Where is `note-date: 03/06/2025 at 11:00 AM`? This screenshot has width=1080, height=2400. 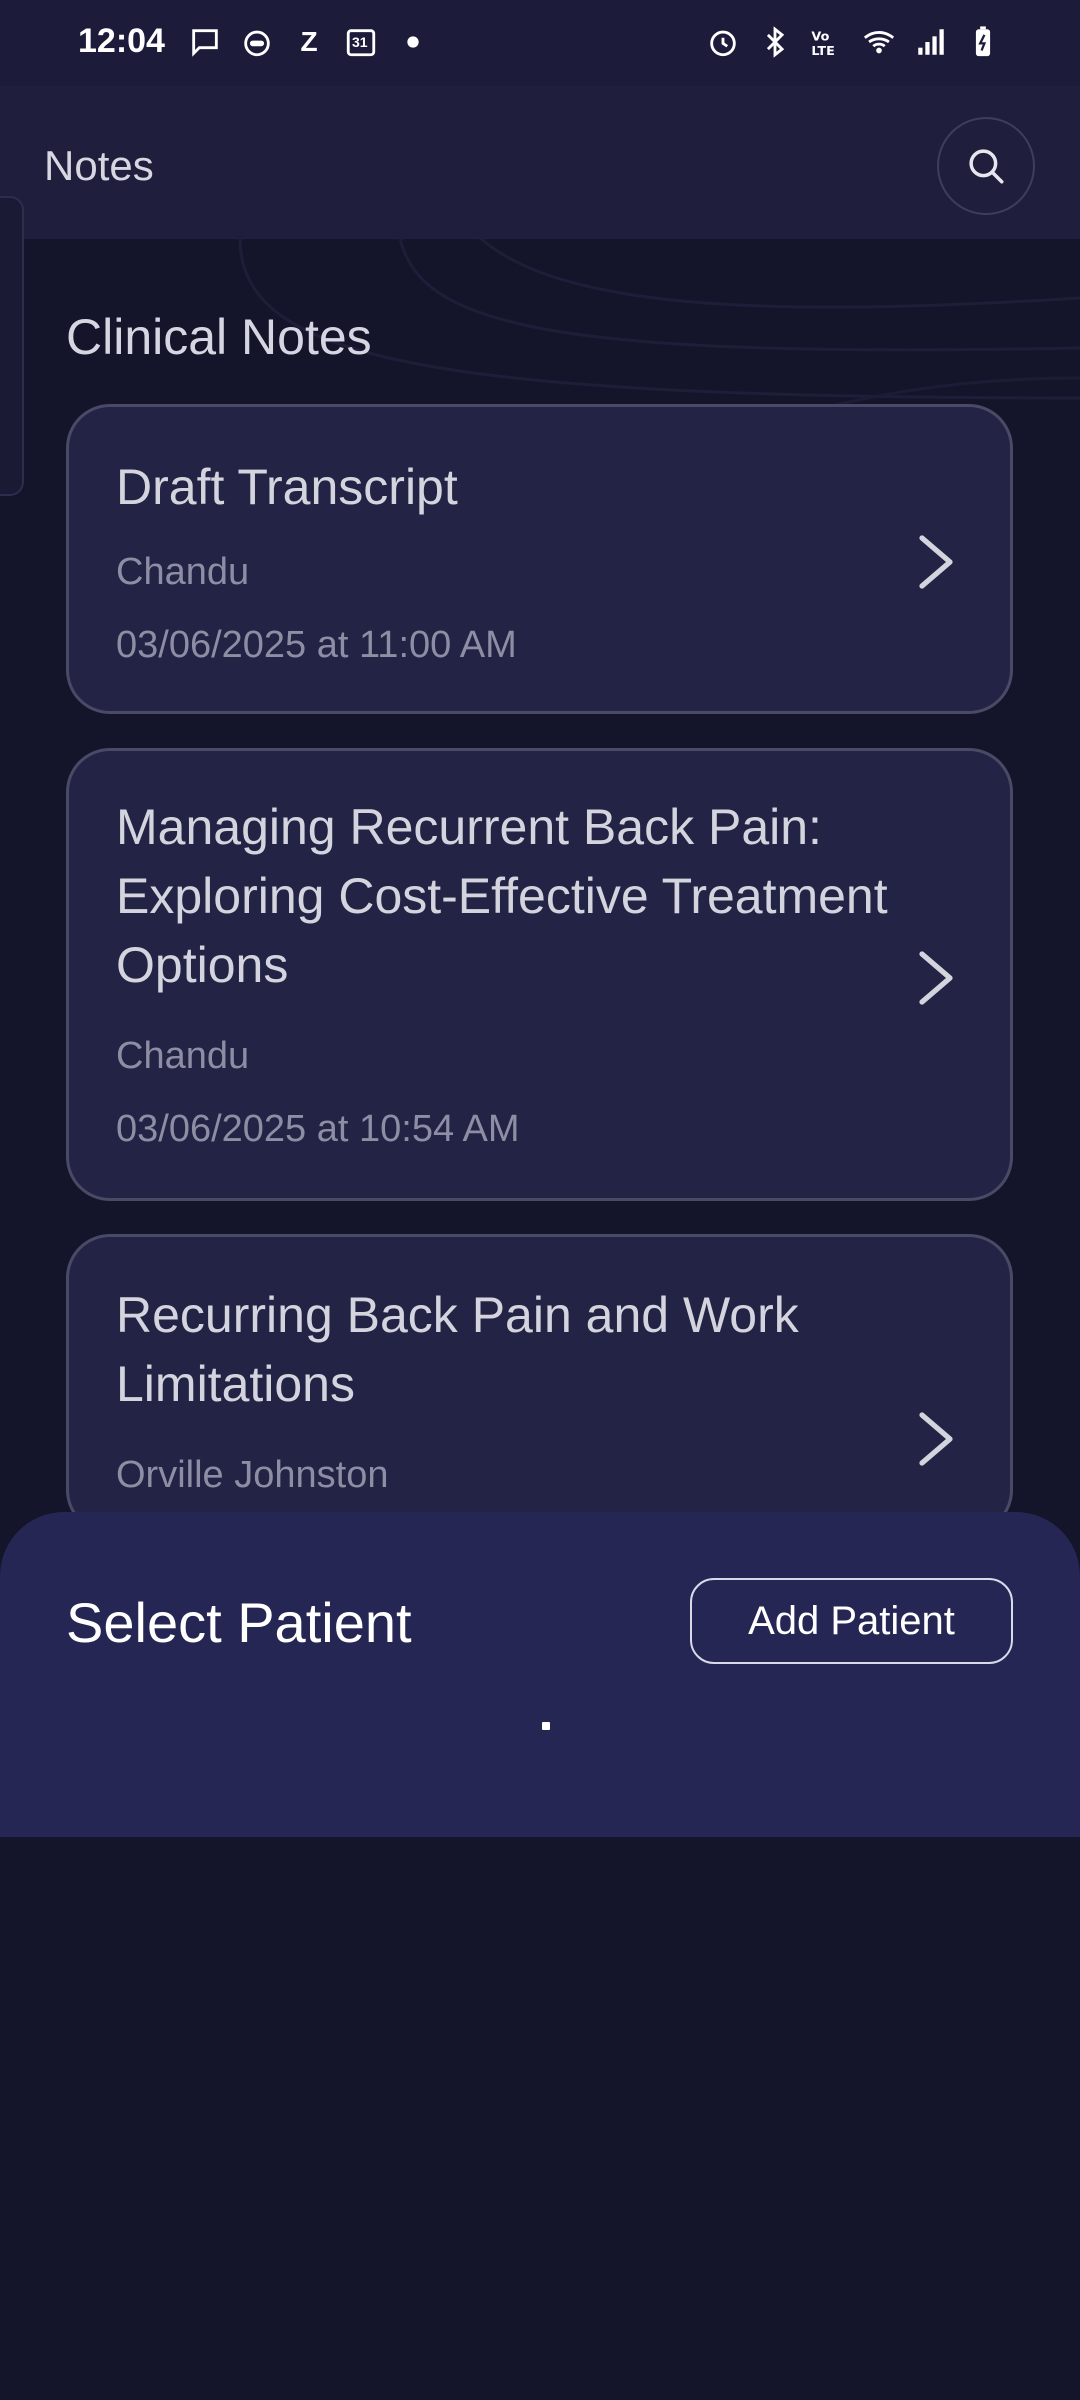 note-date: 03/06/2025 at 11:00 AM is located at coordinates (316, 645).